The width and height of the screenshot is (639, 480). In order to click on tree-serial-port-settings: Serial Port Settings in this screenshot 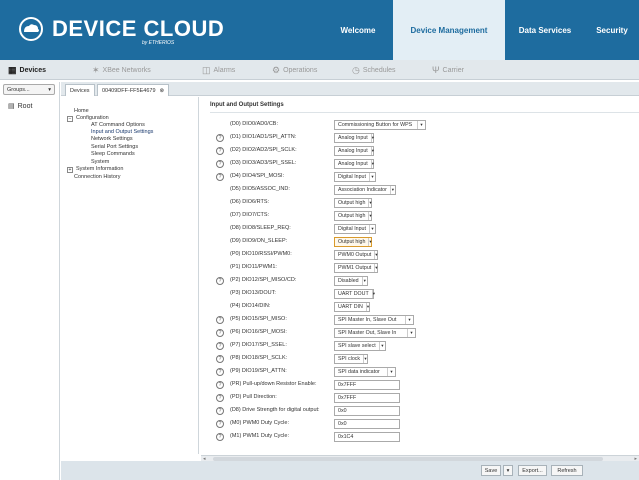, I will do `click(114, 147)`.